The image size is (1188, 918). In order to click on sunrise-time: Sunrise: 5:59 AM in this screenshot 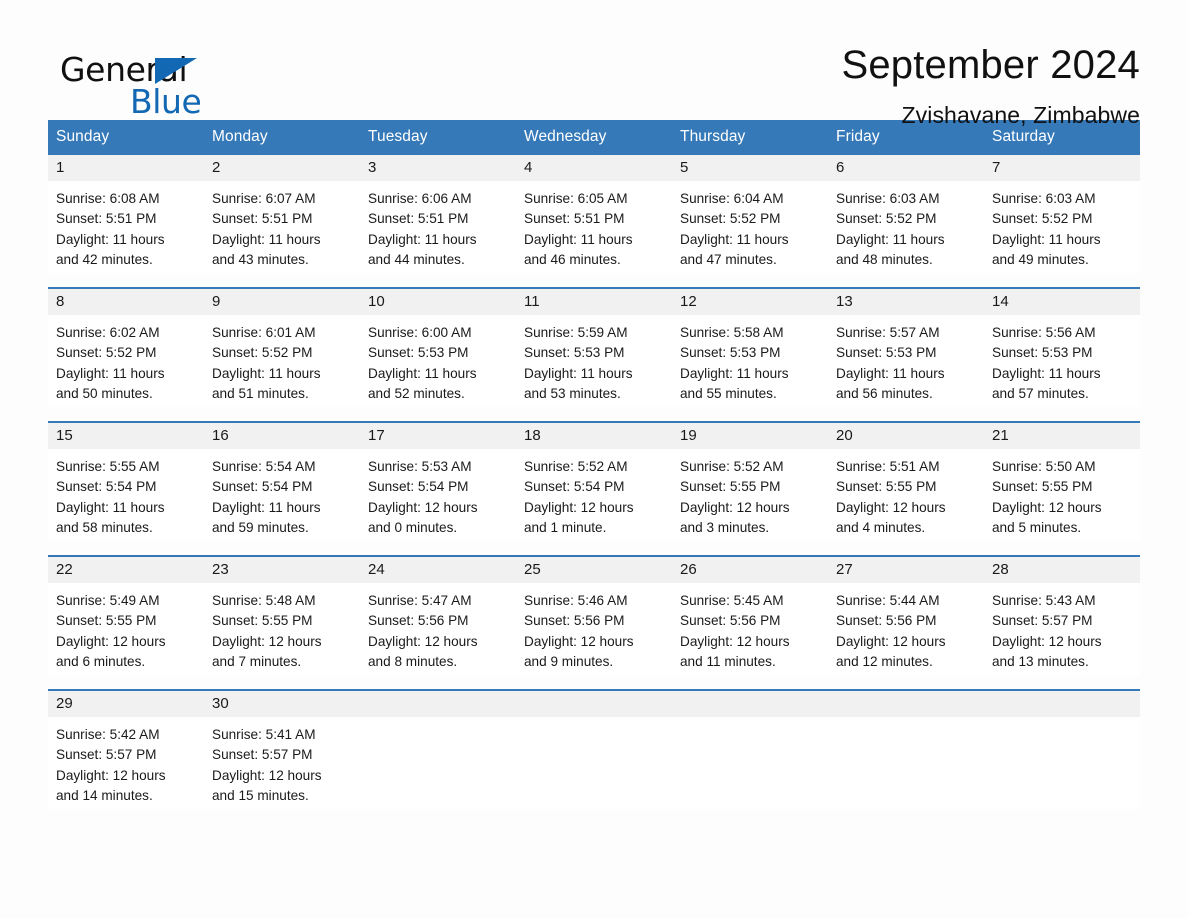, I will do `click(576, 332)`.